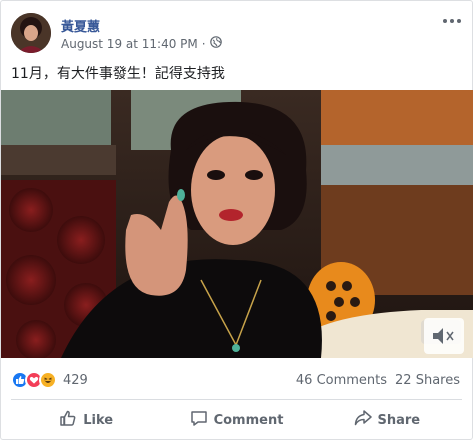 This screenshot has height=440, width=473. What do you see at coordinates (236, 399) in the screenshot?
I see `divider` at bounding box center [236, 399].